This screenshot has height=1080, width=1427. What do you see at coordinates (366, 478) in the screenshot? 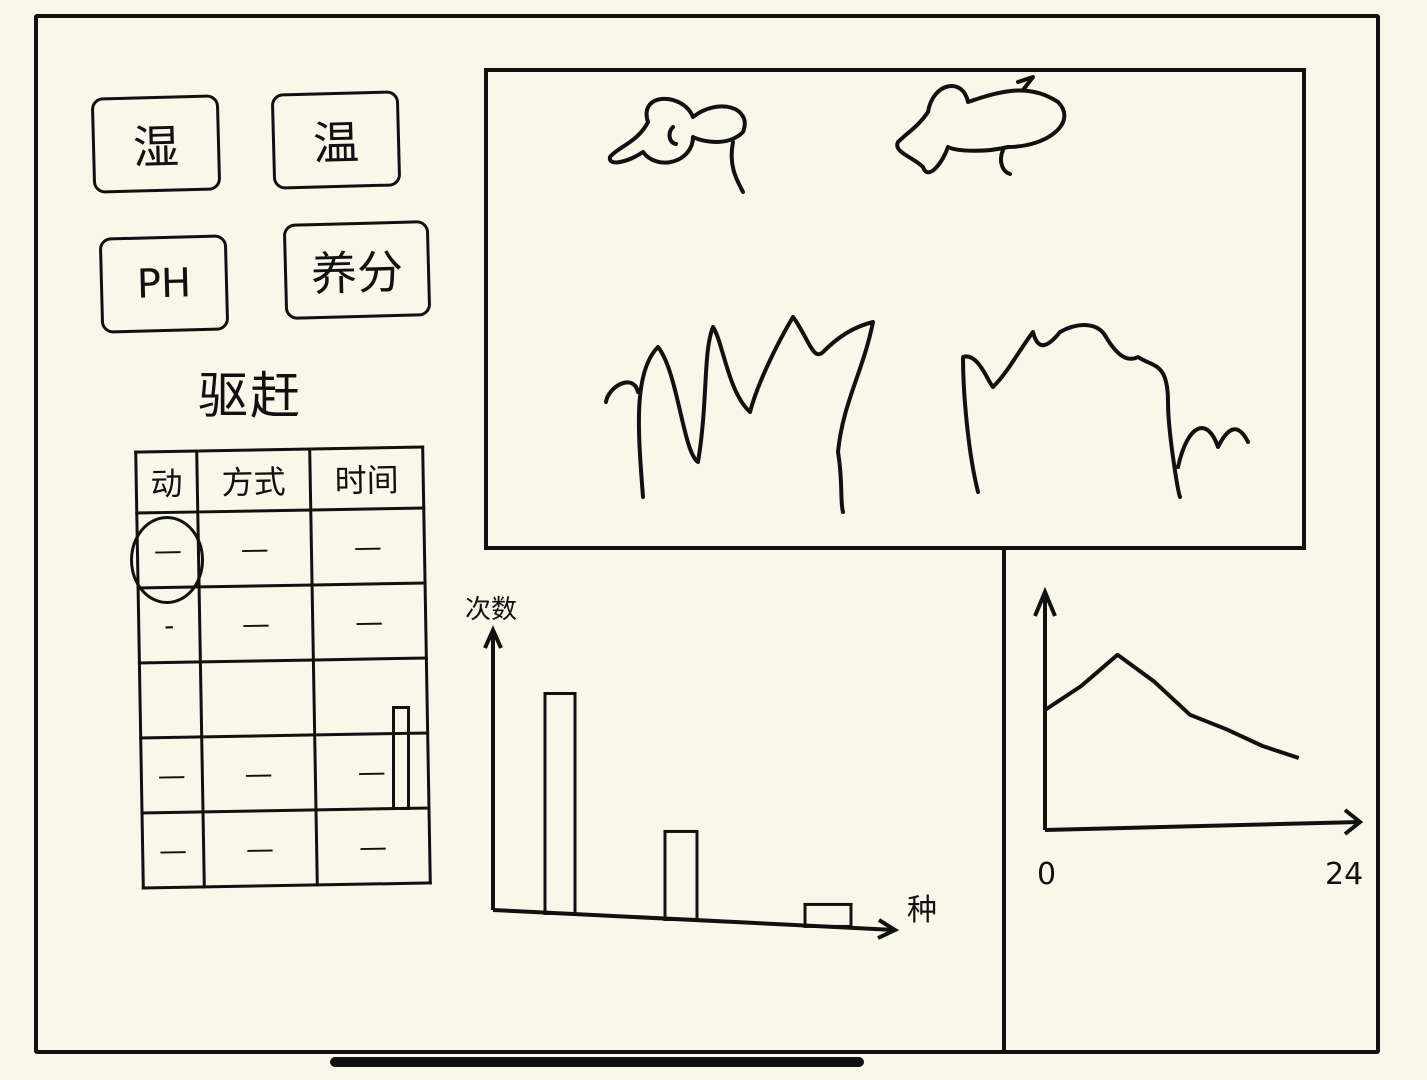
I see `column-header-time: 时间` at bounding box center [366, 478].